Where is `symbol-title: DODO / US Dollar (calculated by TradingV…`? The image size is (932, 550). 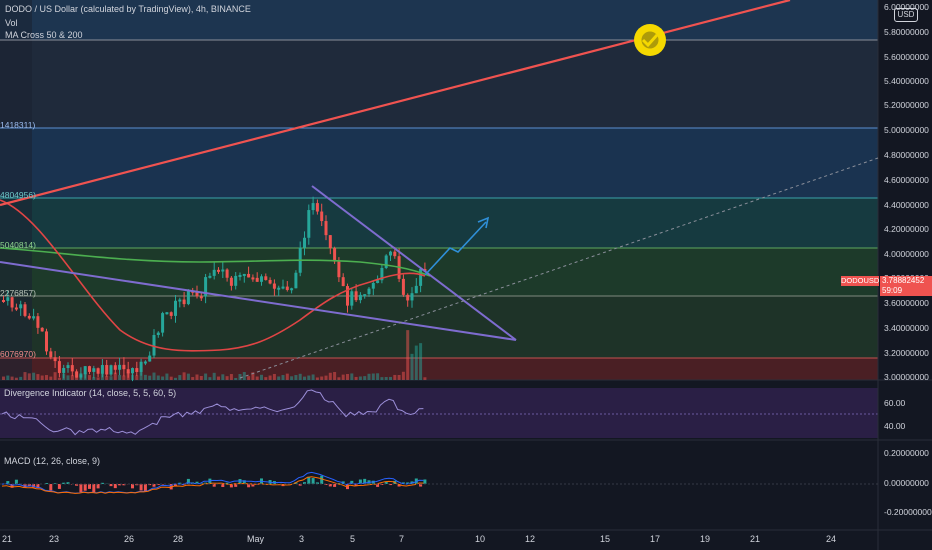
symbol-title: DODO / US Dollar (calculated by TradingV… is located at coordinates (128, 9).